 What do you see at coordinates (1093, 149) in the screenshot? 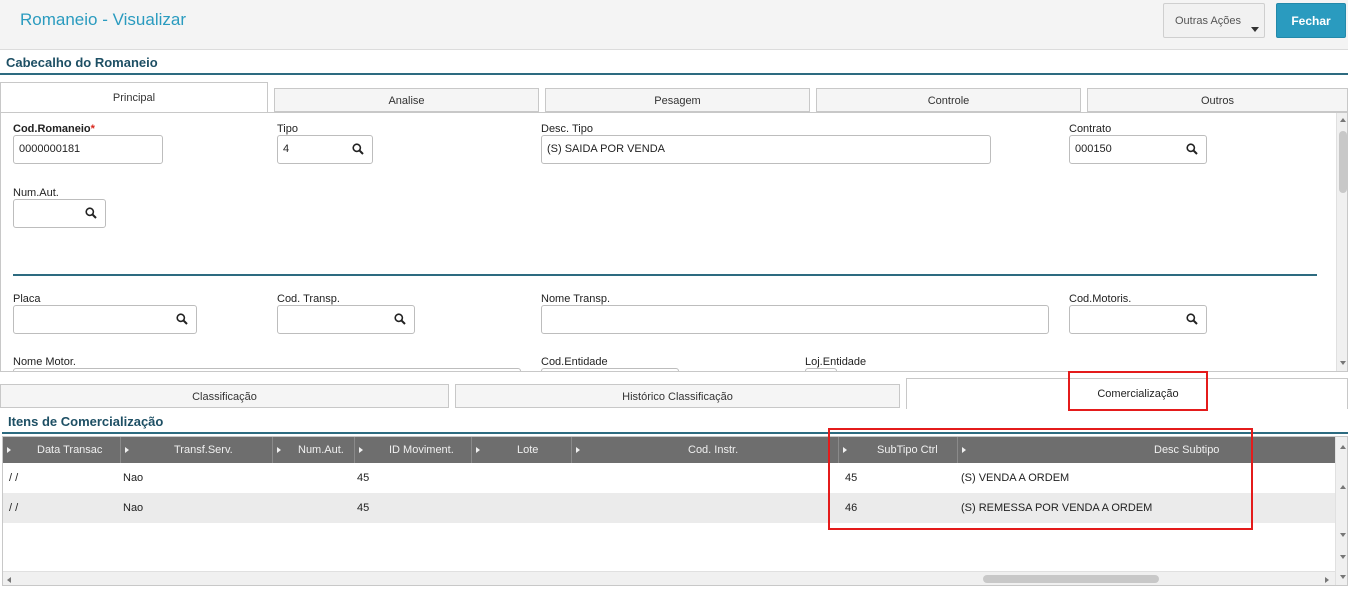
I see `contrato-value: 000150` at bounding box center [1093, 149].